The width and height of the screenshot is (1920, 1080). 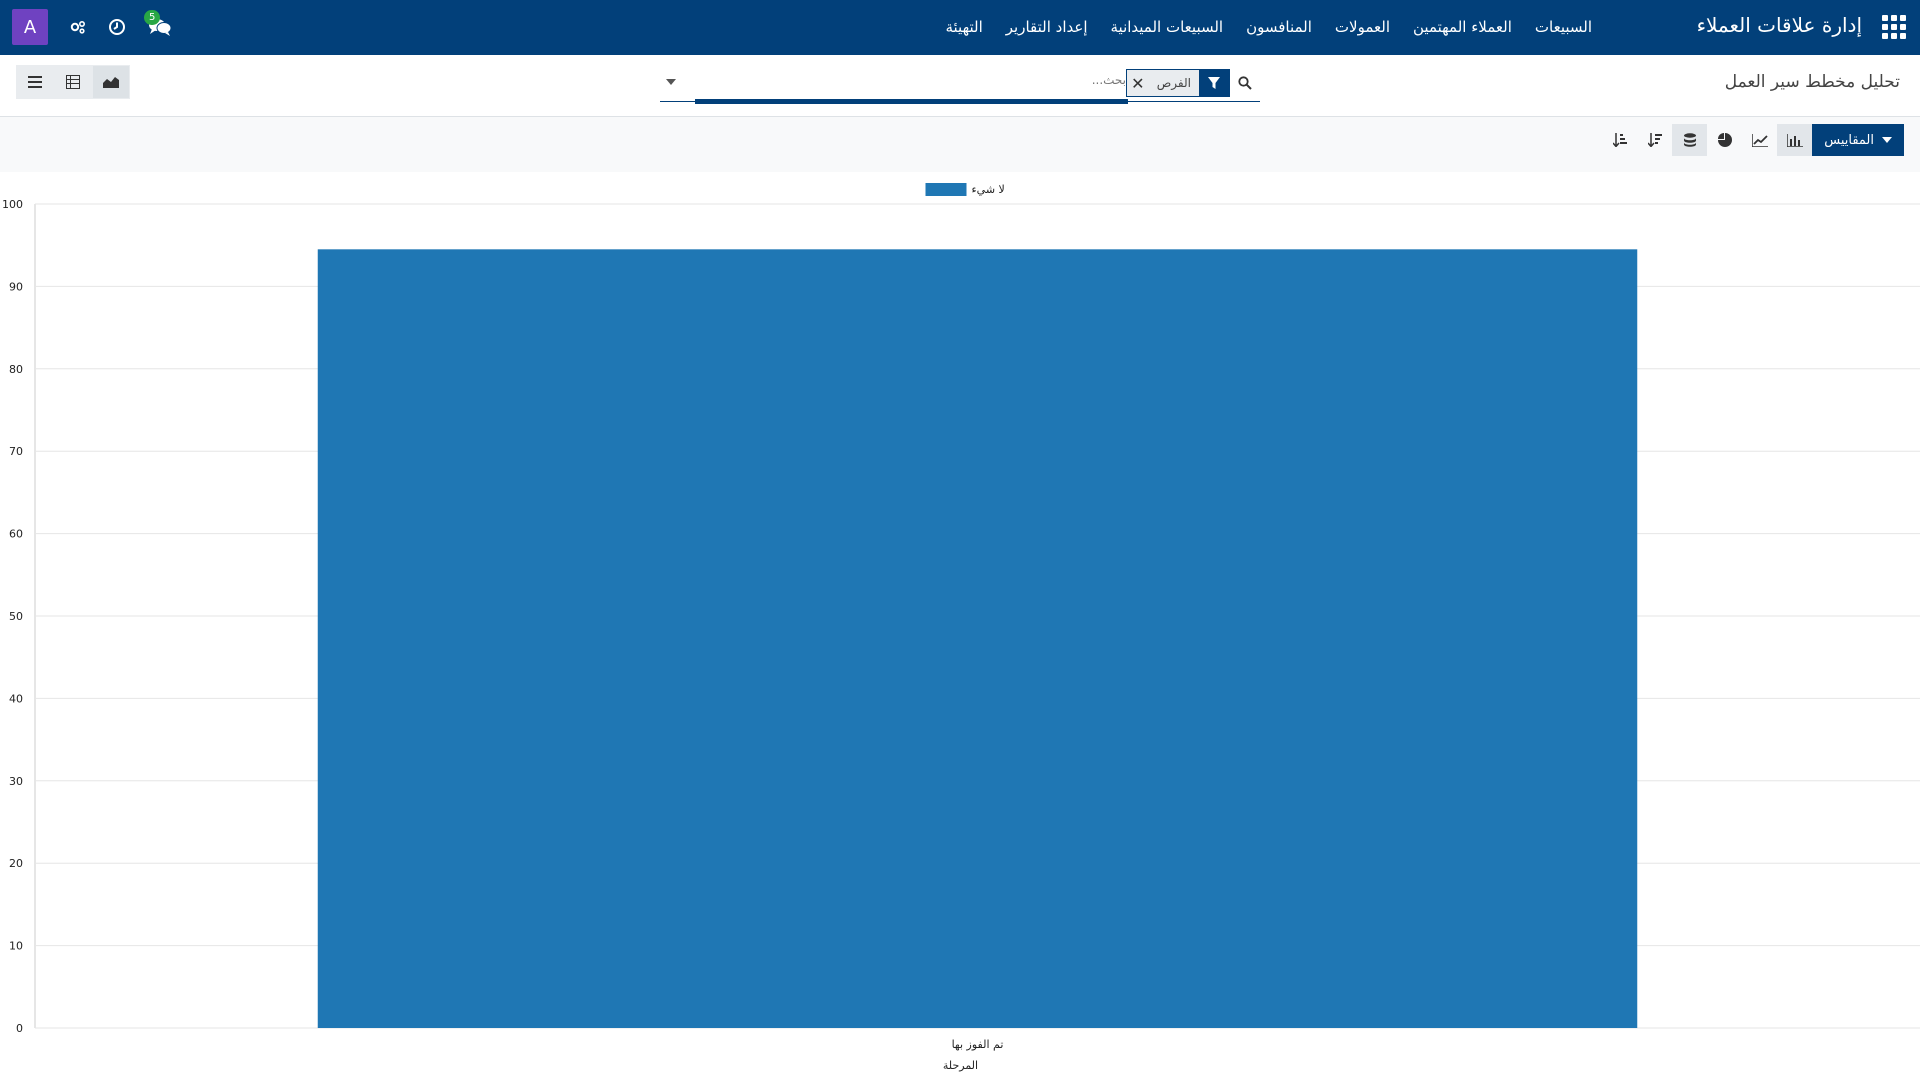 I want to click on clock-icon, so click(x=117, y=27).